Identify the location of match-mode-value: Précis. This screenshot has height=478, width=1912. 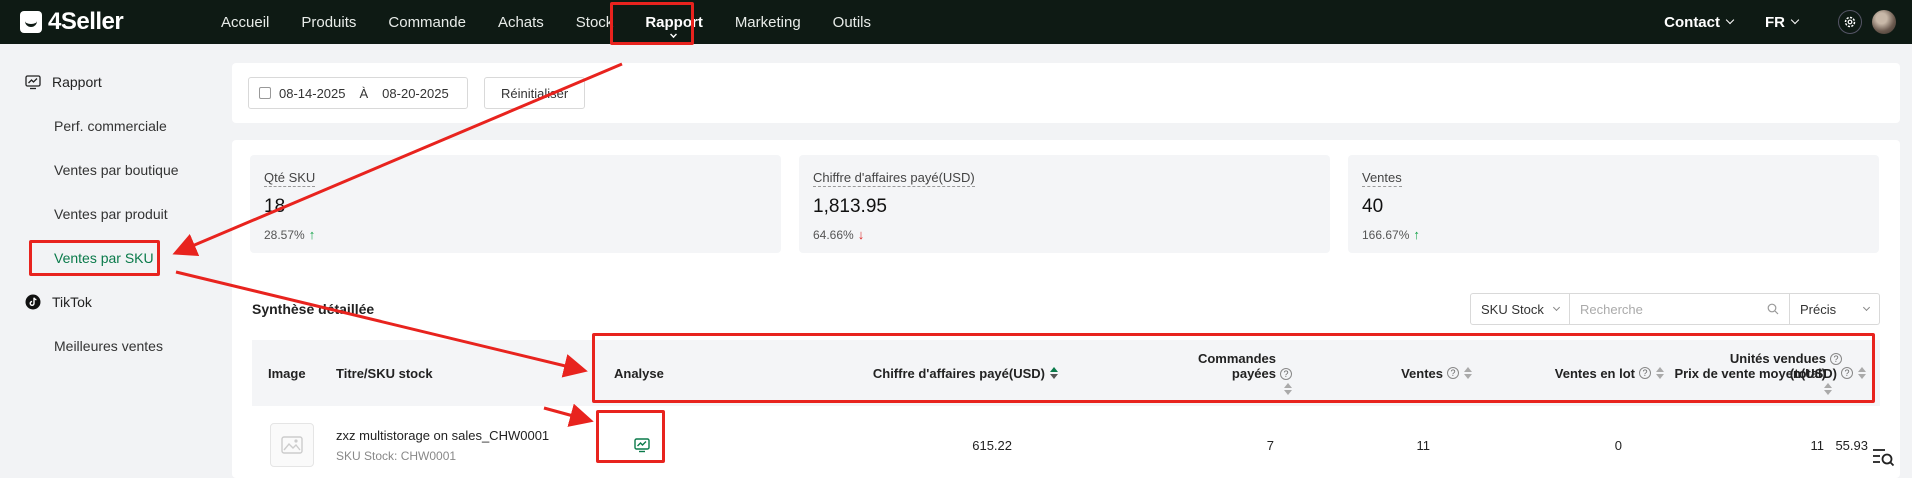
(1818, 309).